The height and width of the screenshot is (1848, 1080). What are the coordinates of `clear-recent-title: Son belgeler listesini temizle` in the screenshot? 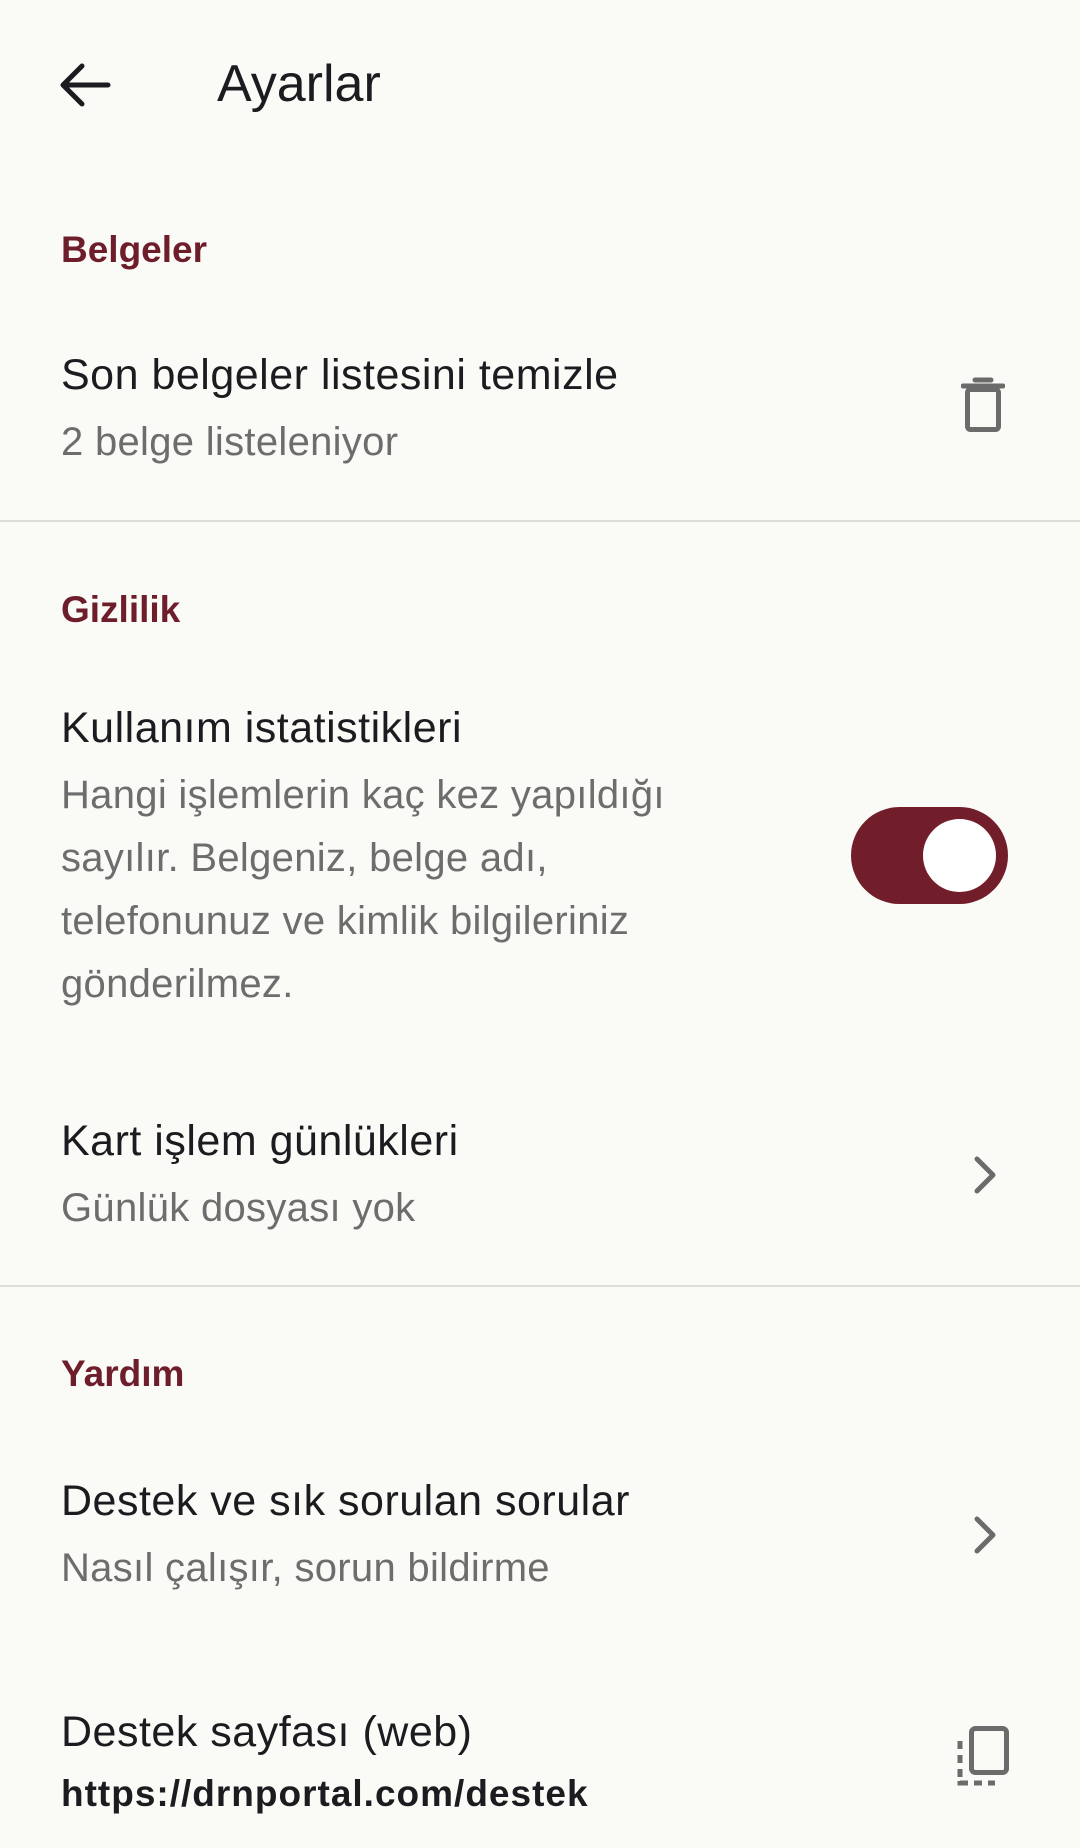 It's located at (340, 375).